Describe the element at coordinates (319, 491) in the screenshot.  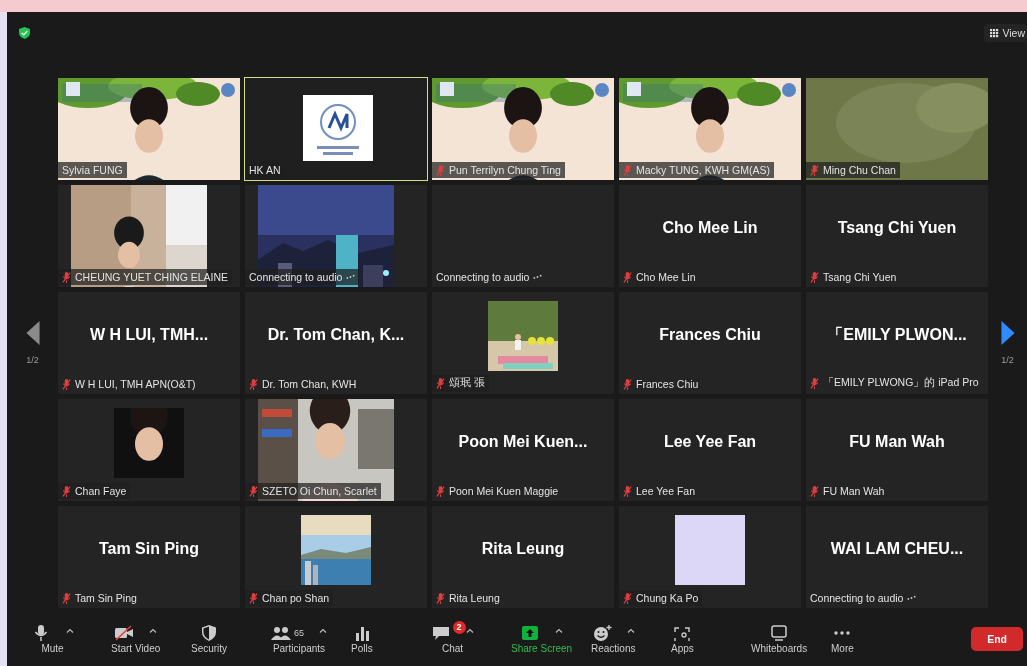
I see `participant-label: SZETO Oi Chun, Scarlet` at that location.